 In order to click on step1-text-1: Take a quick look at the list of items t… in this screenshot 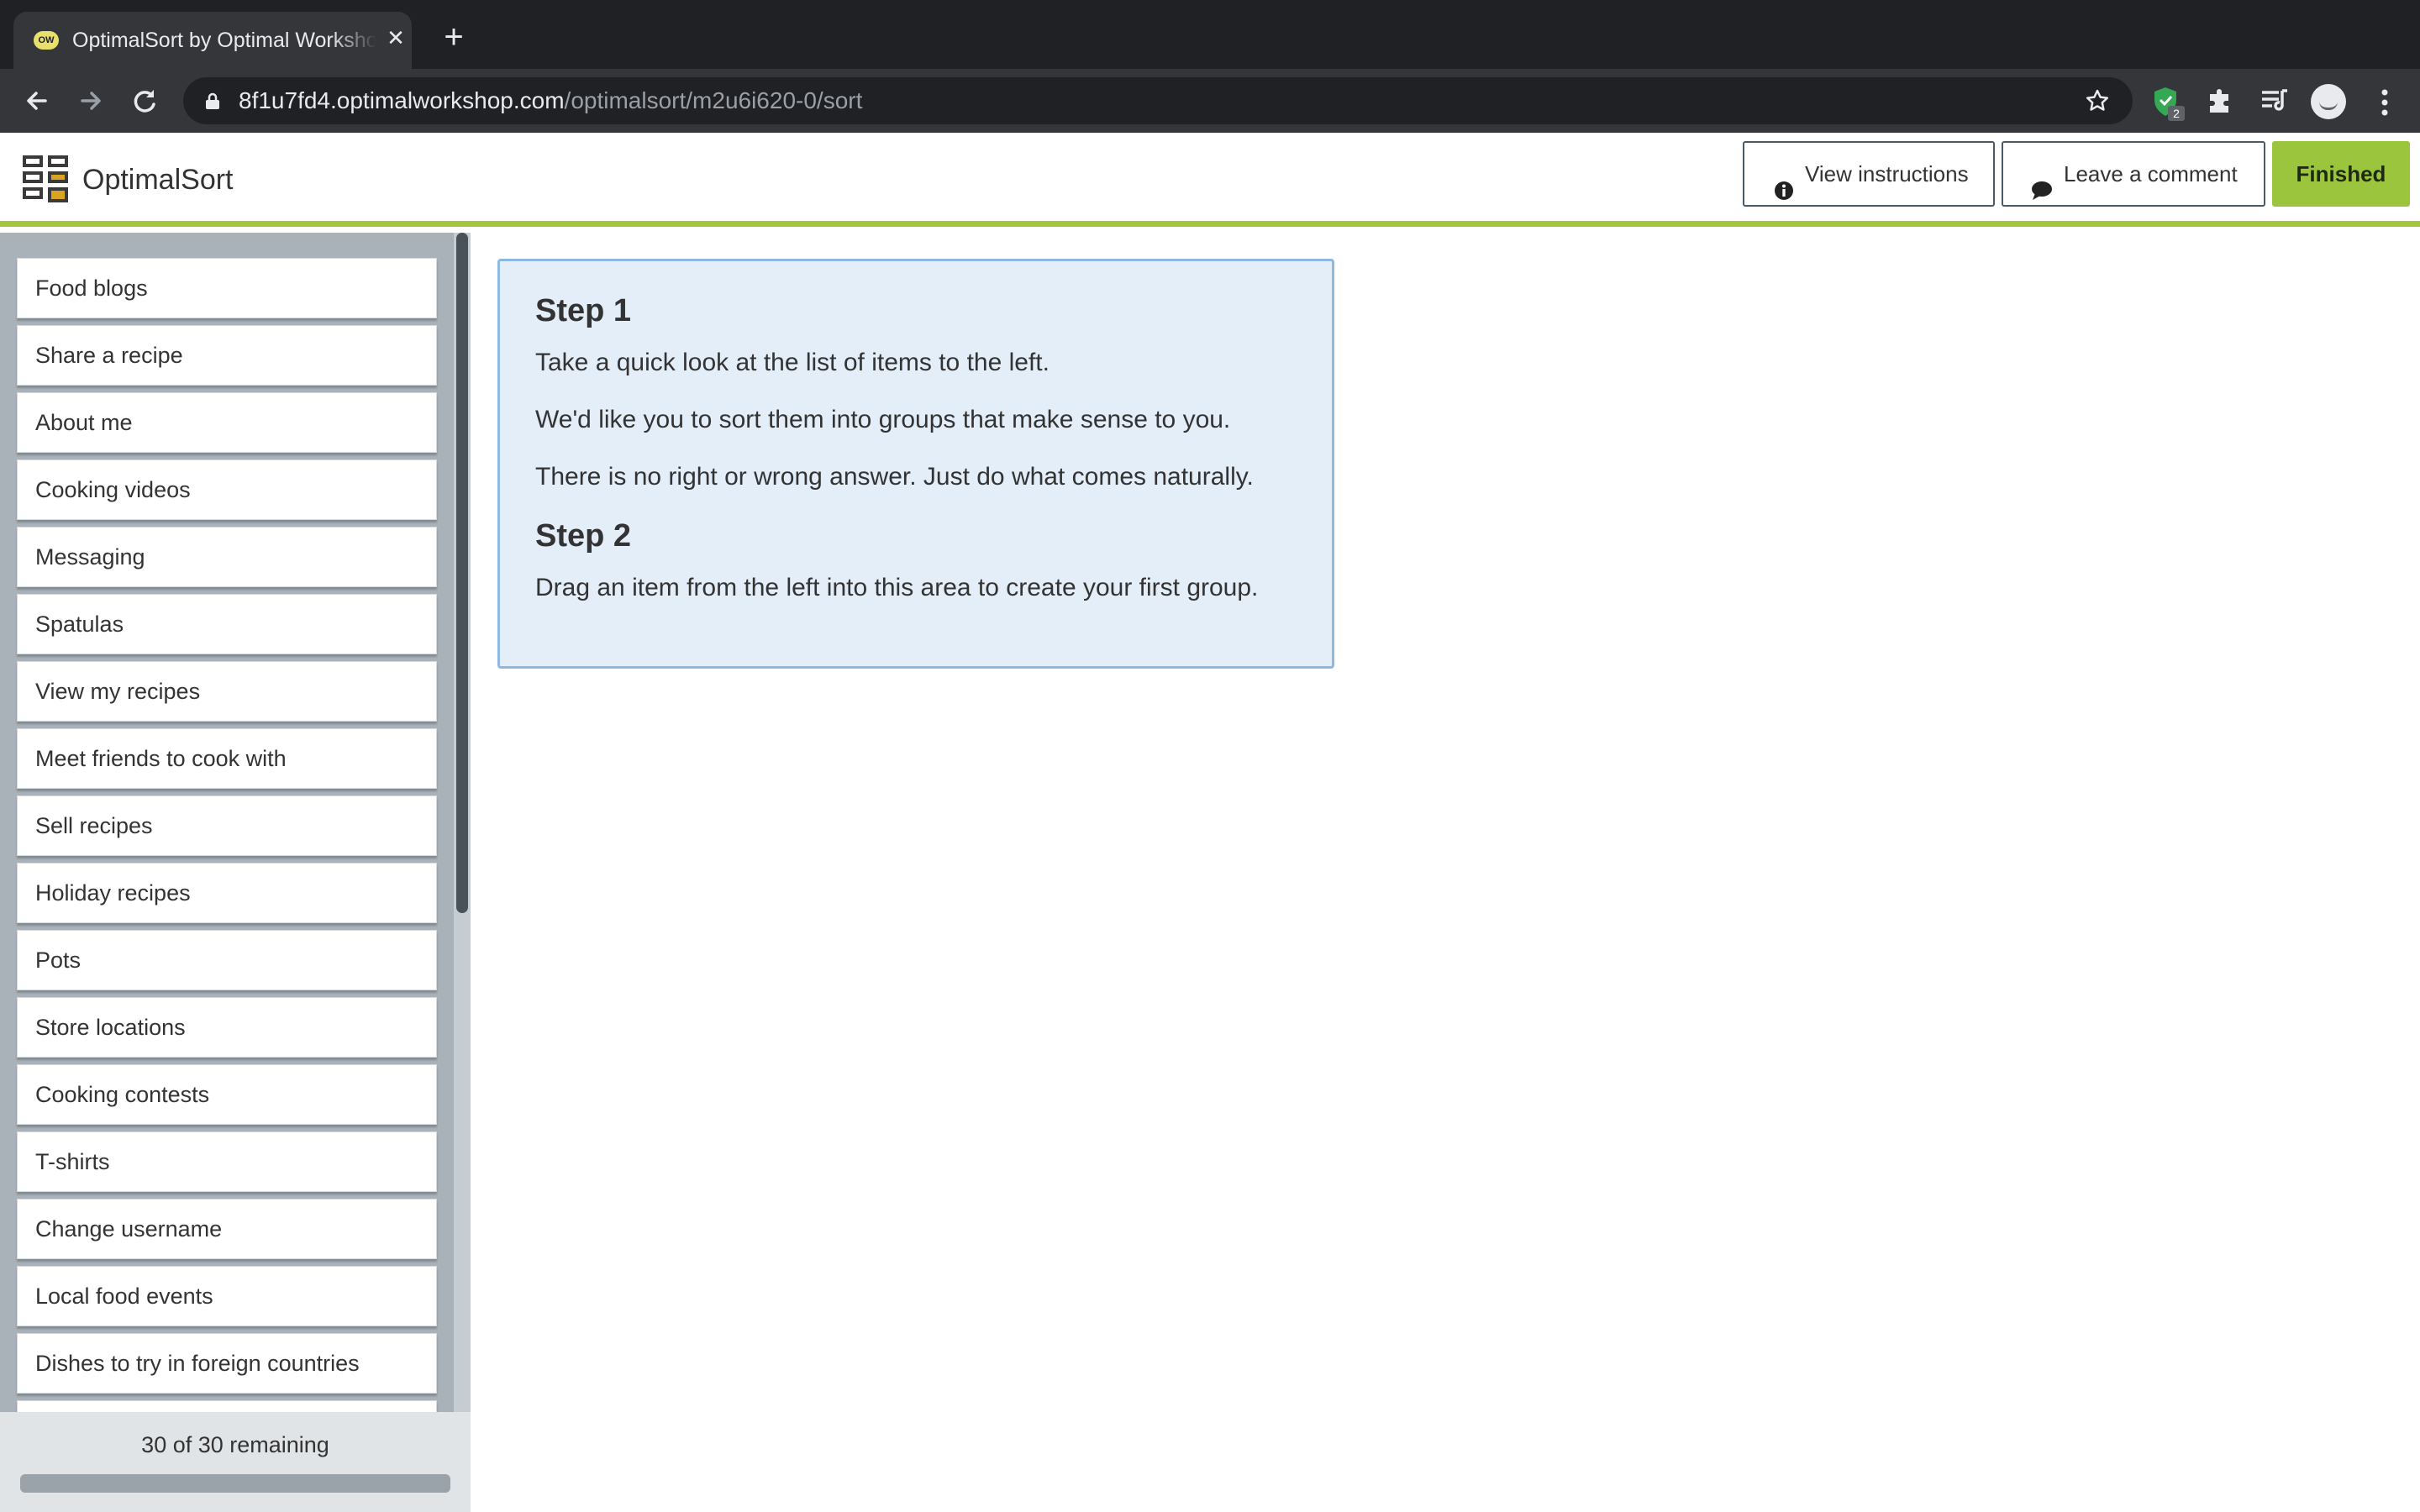, I will do `click(793, 362)`.